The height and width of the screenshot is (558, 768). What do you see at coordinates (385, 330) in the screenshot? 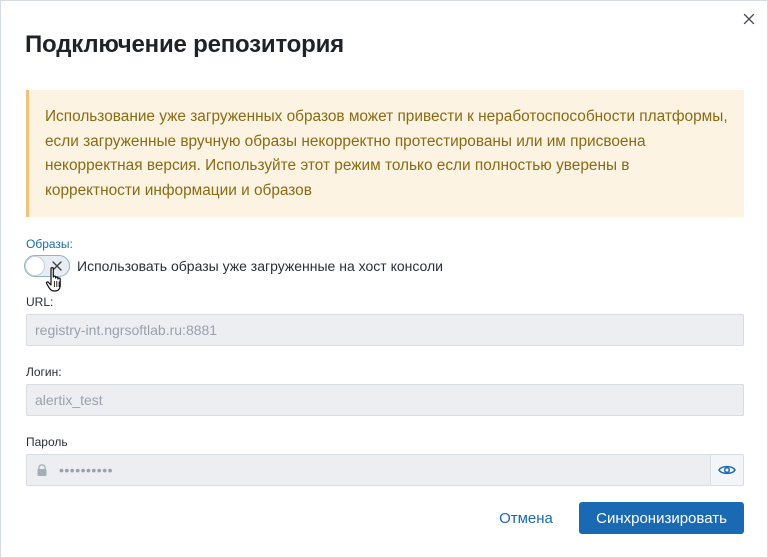
I see `url-field` at bounding box center [385, 330].